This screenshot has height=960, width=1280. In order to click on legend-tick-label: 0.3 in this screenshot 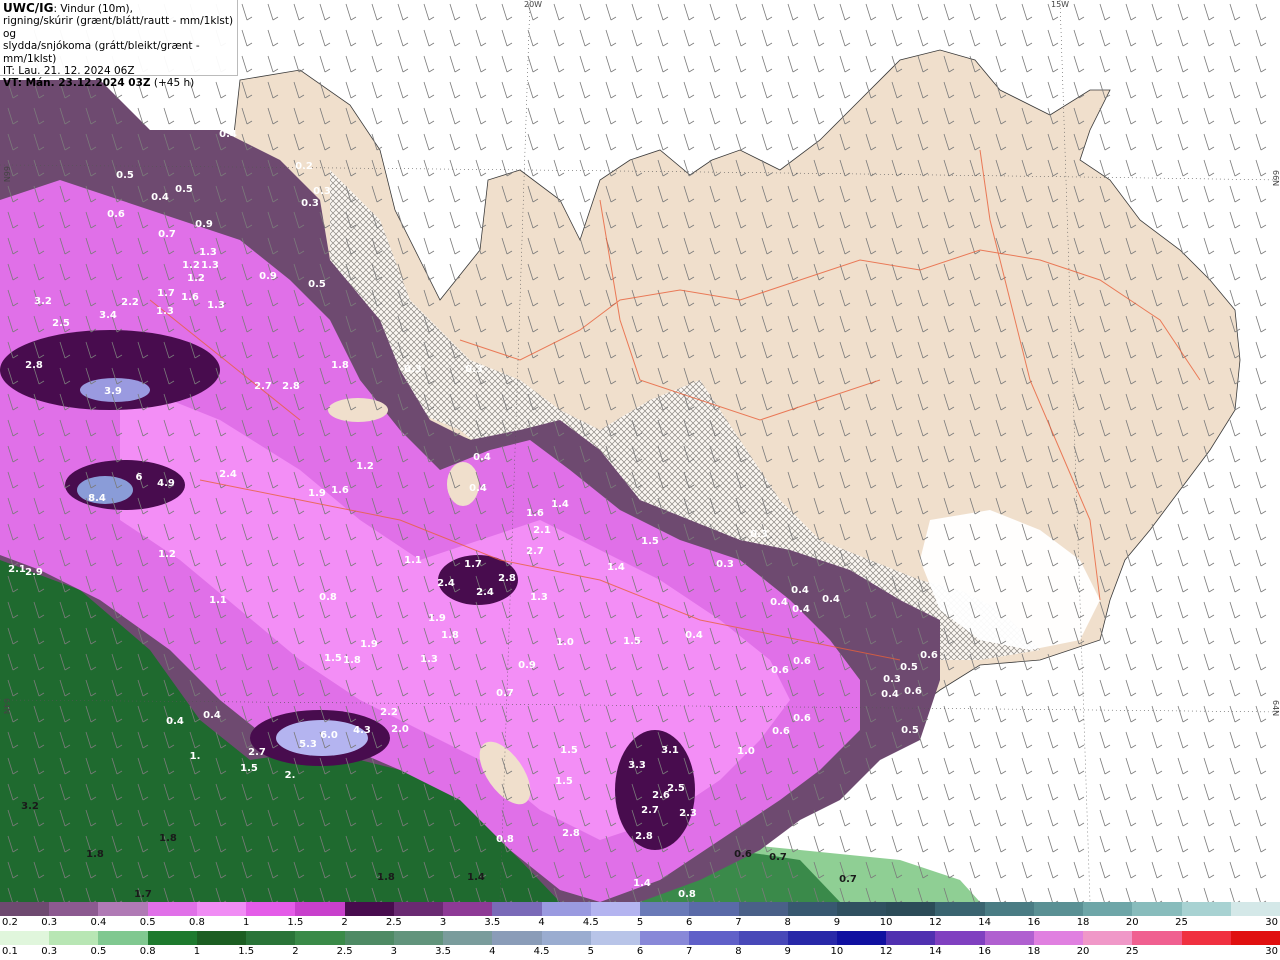, I will do `click(49, 922)`.